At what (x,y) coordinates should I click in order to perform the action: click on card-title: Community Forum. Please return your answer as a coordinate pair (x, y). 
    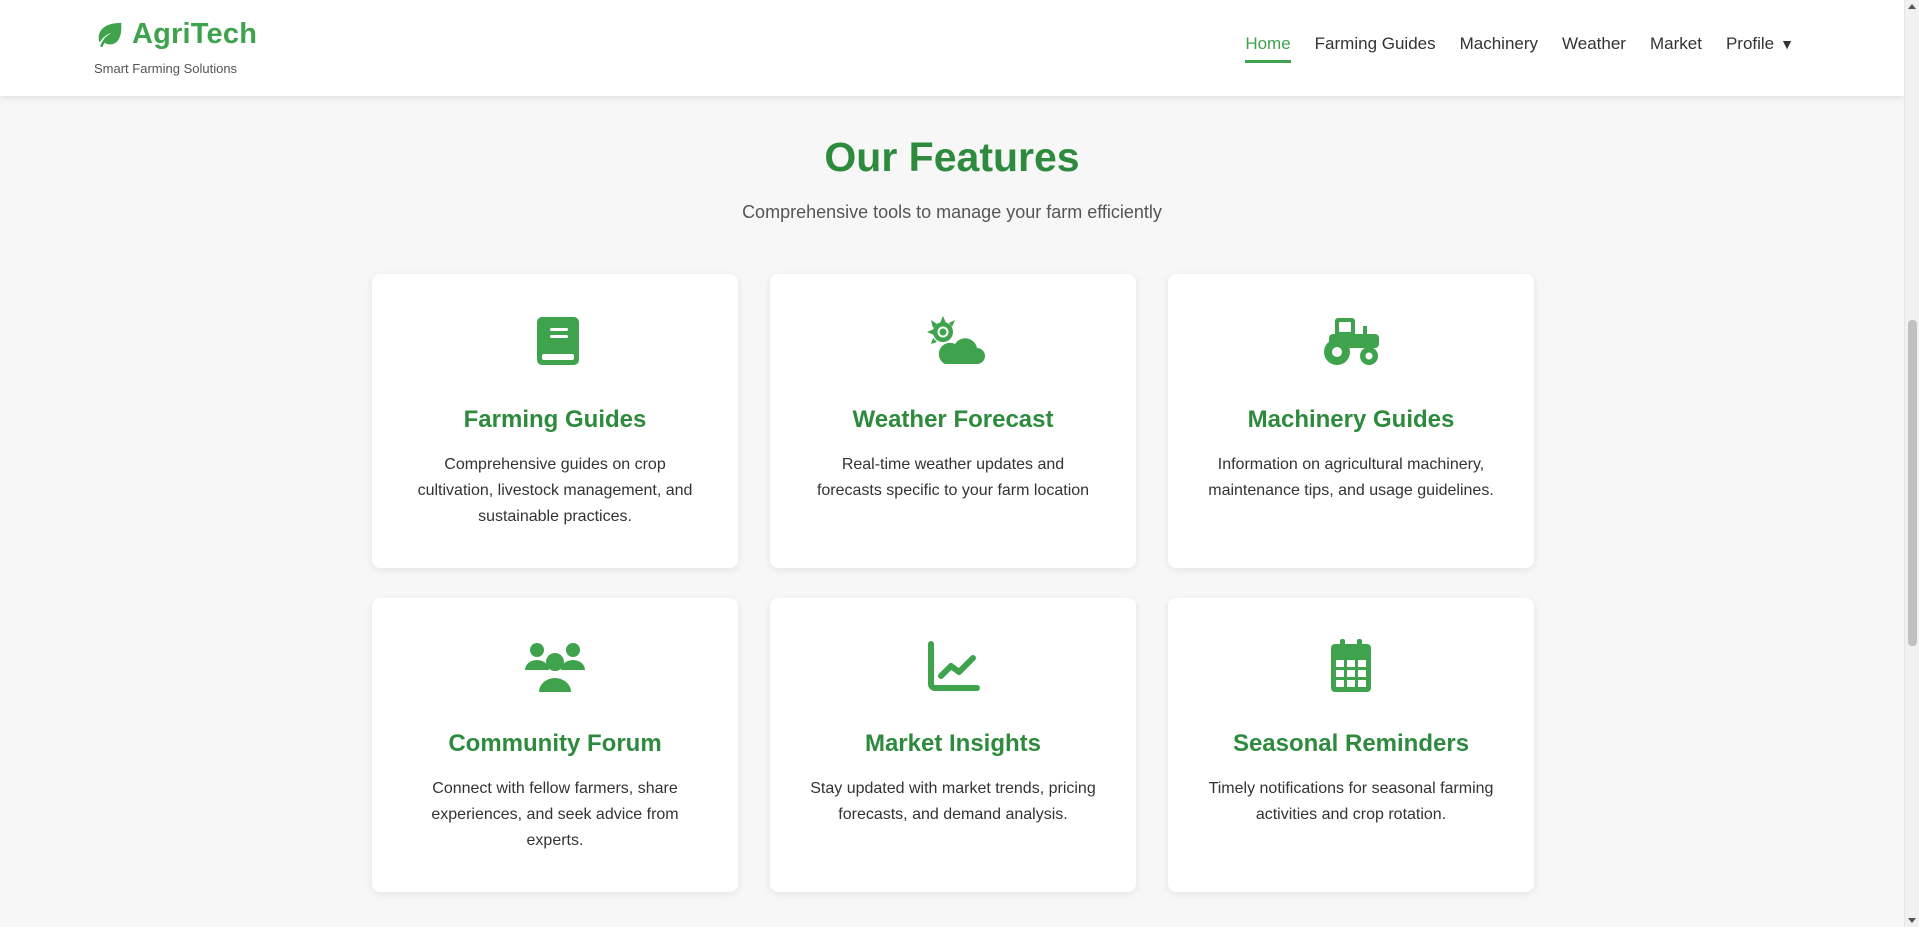
    Looking at the image, I should click on (555, 743).